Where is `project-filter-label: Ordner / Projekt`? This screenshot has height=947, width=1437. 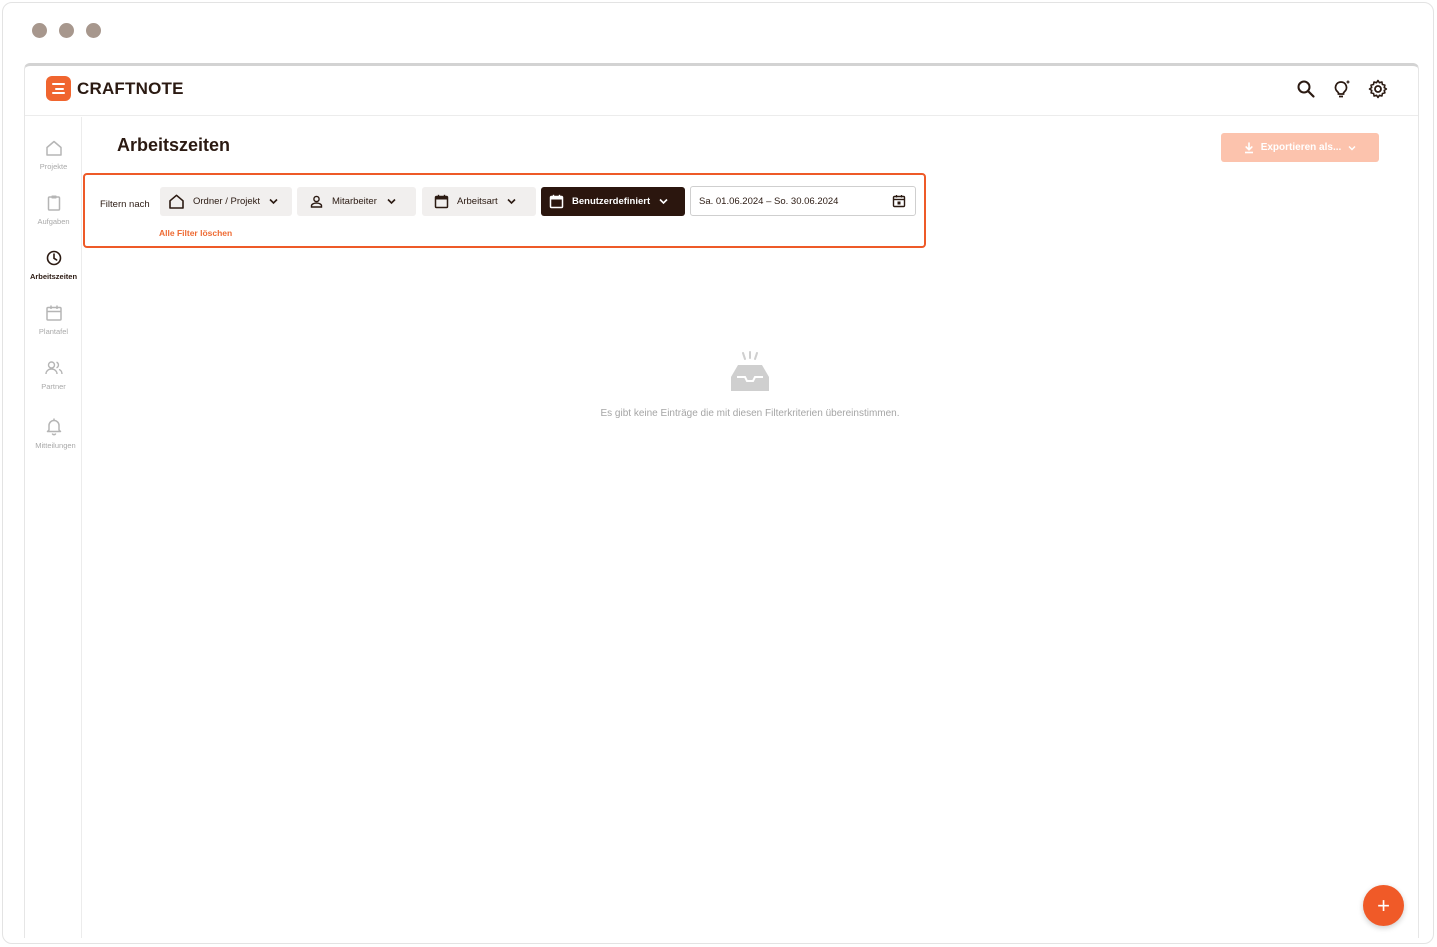 project-filter-label: Ordner / Projekt is located at coordinates (227, 201).